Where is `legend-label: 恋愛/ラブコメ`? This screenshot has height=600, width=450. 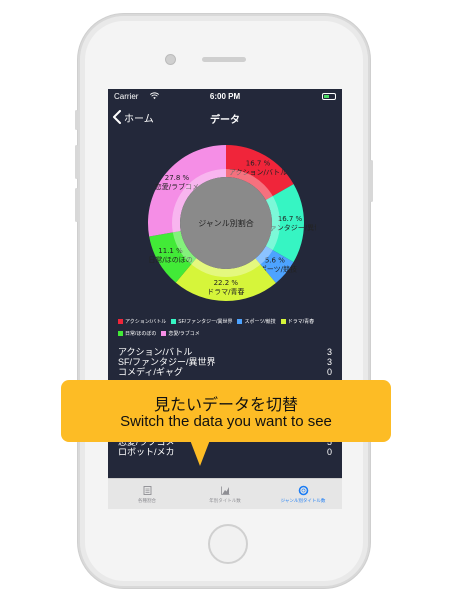
legend-label: 恋愛/ラブコメ is located at coordinates (184, 334).